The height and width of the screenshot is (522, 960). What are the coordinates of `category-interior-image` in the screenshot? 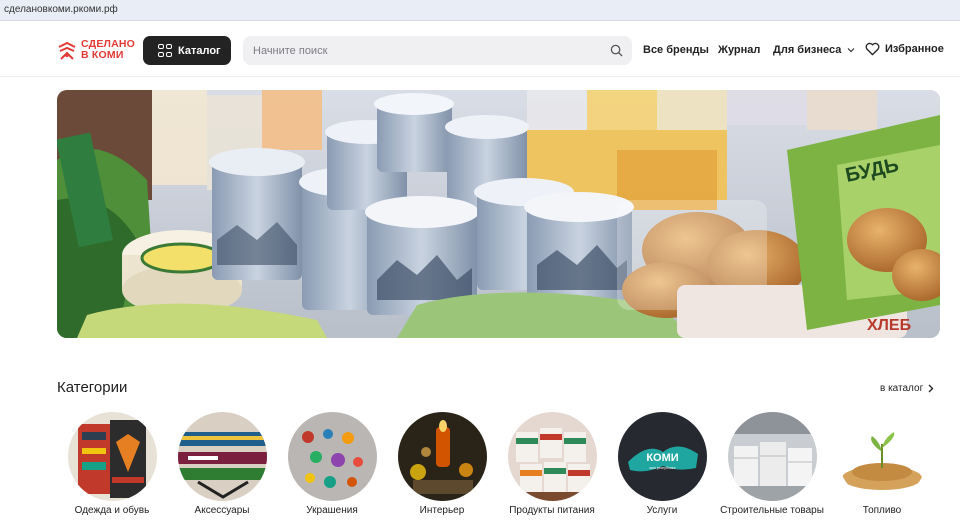 It's located at (442, 456).